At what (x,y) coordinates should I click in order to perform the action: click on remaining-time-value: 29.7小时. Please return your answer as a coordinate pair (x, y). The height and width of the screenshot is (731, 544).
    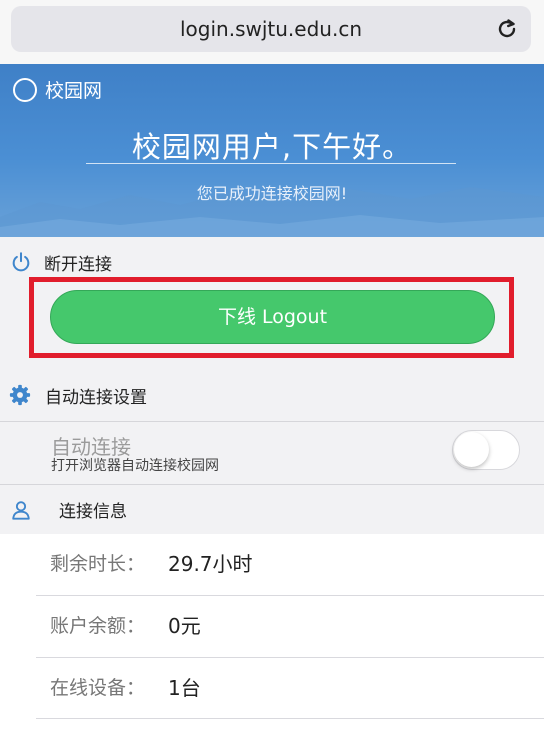
    Looking at the image, I should click on (210, 564).